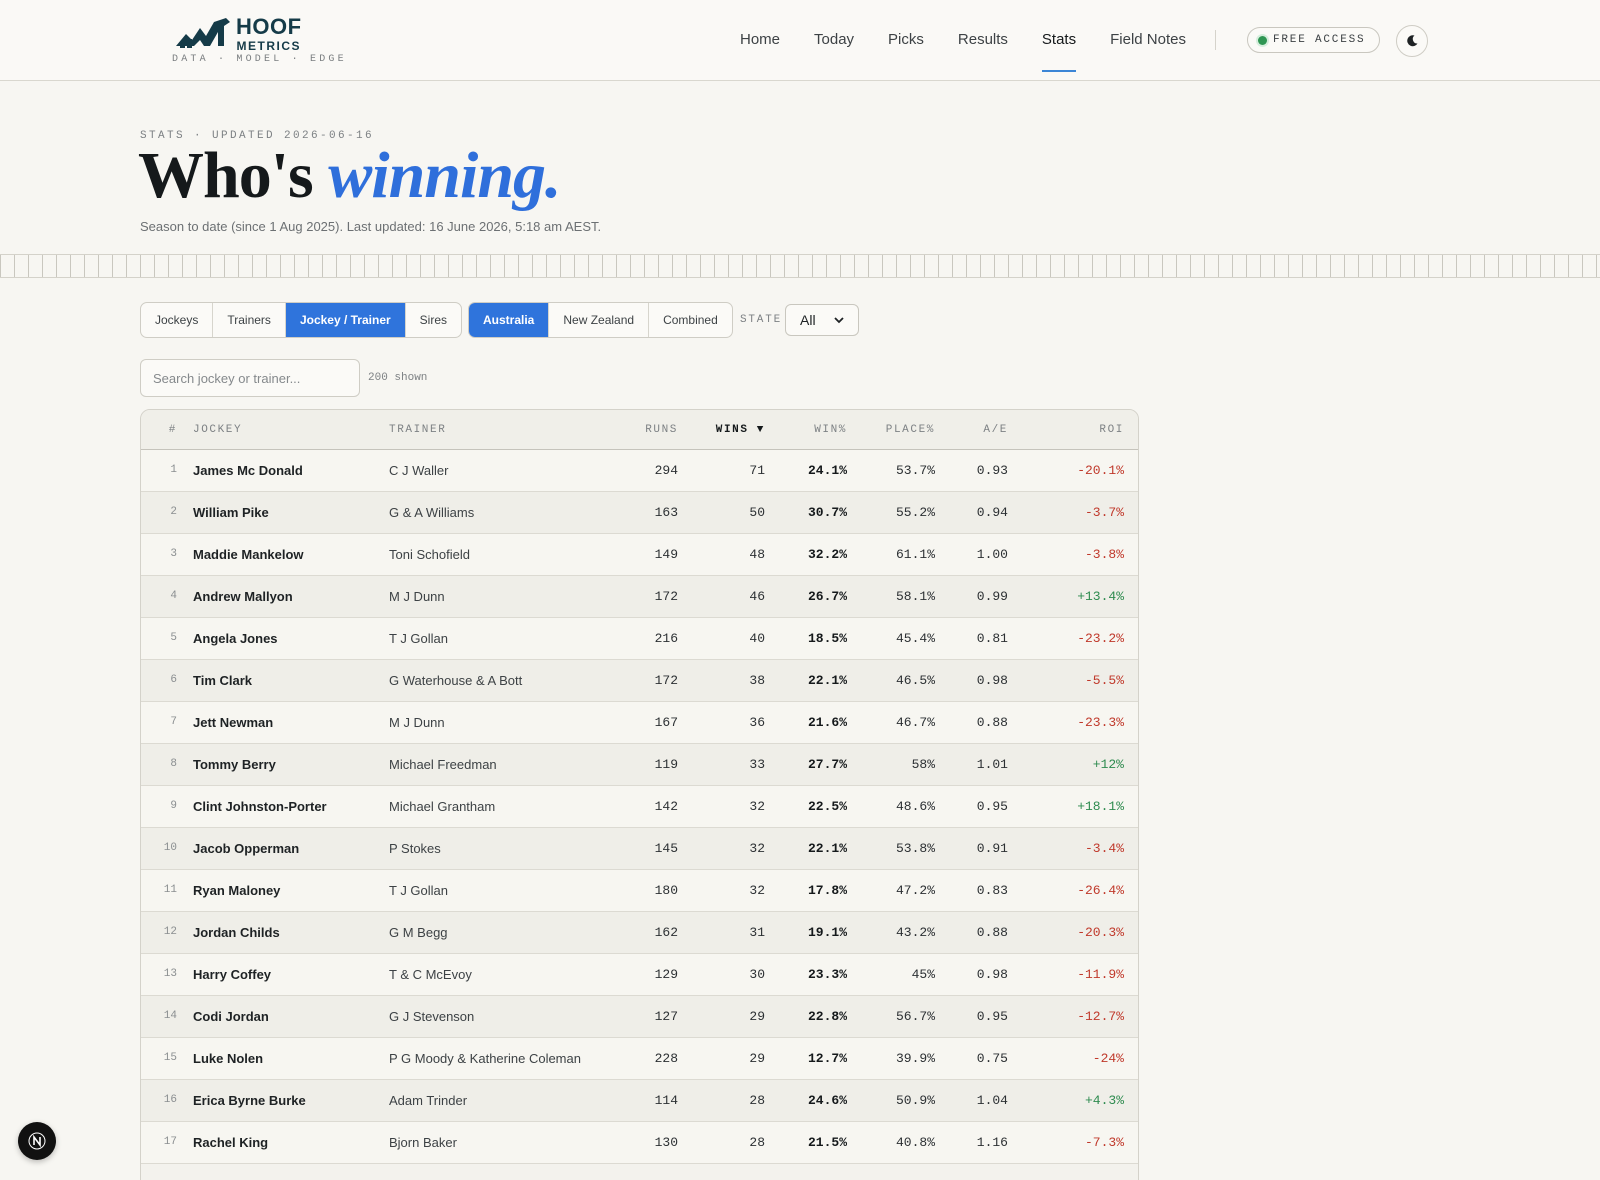 This screenshot has height=1180, width=1600. Describe the element at coordinates (666, 596) in the screenshot. I see `cell-runs: 172` at that location.